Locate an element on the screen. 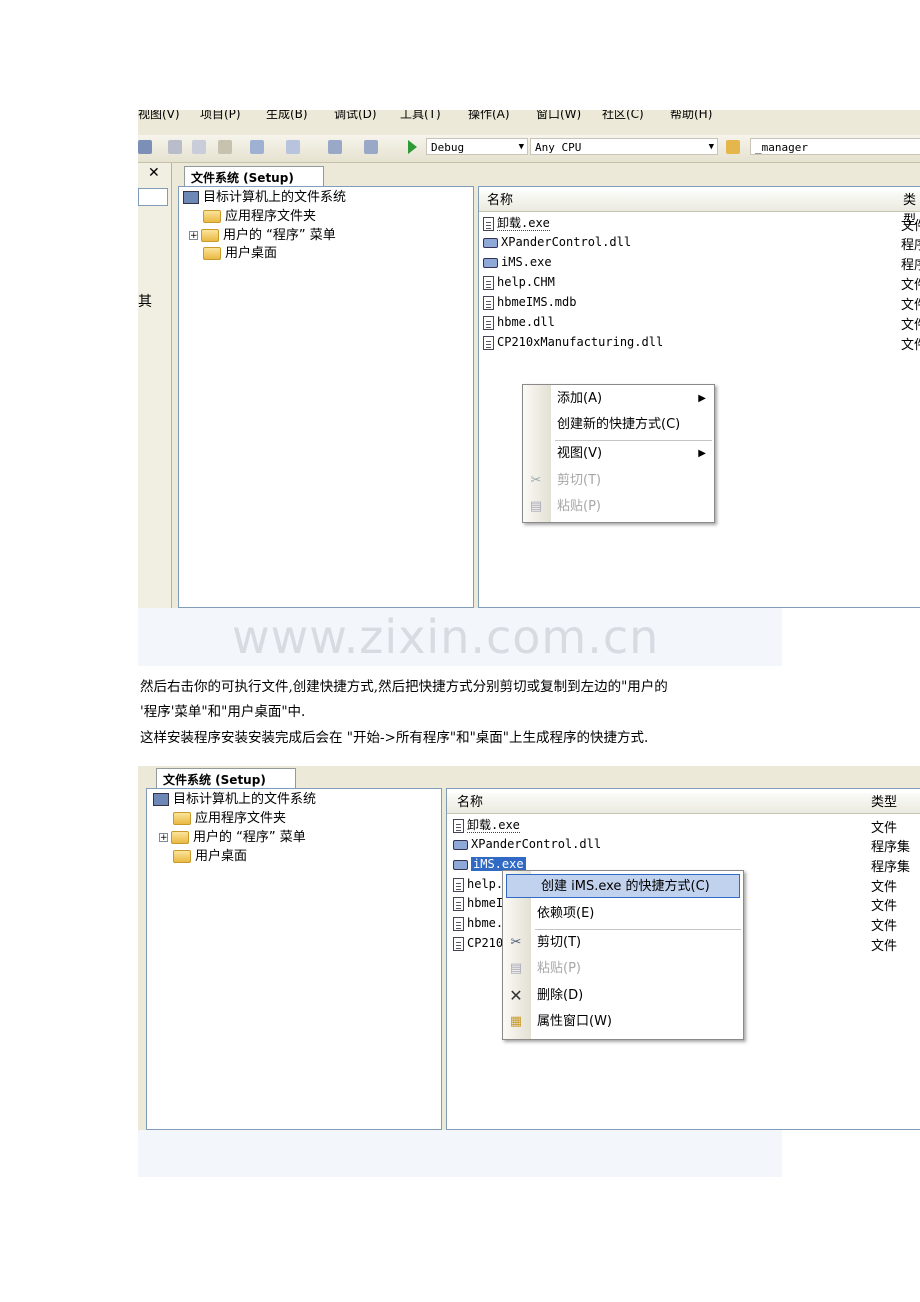 This screenshot has width=920, height=1302. file-row: help. is located at coordinates (478, 884).